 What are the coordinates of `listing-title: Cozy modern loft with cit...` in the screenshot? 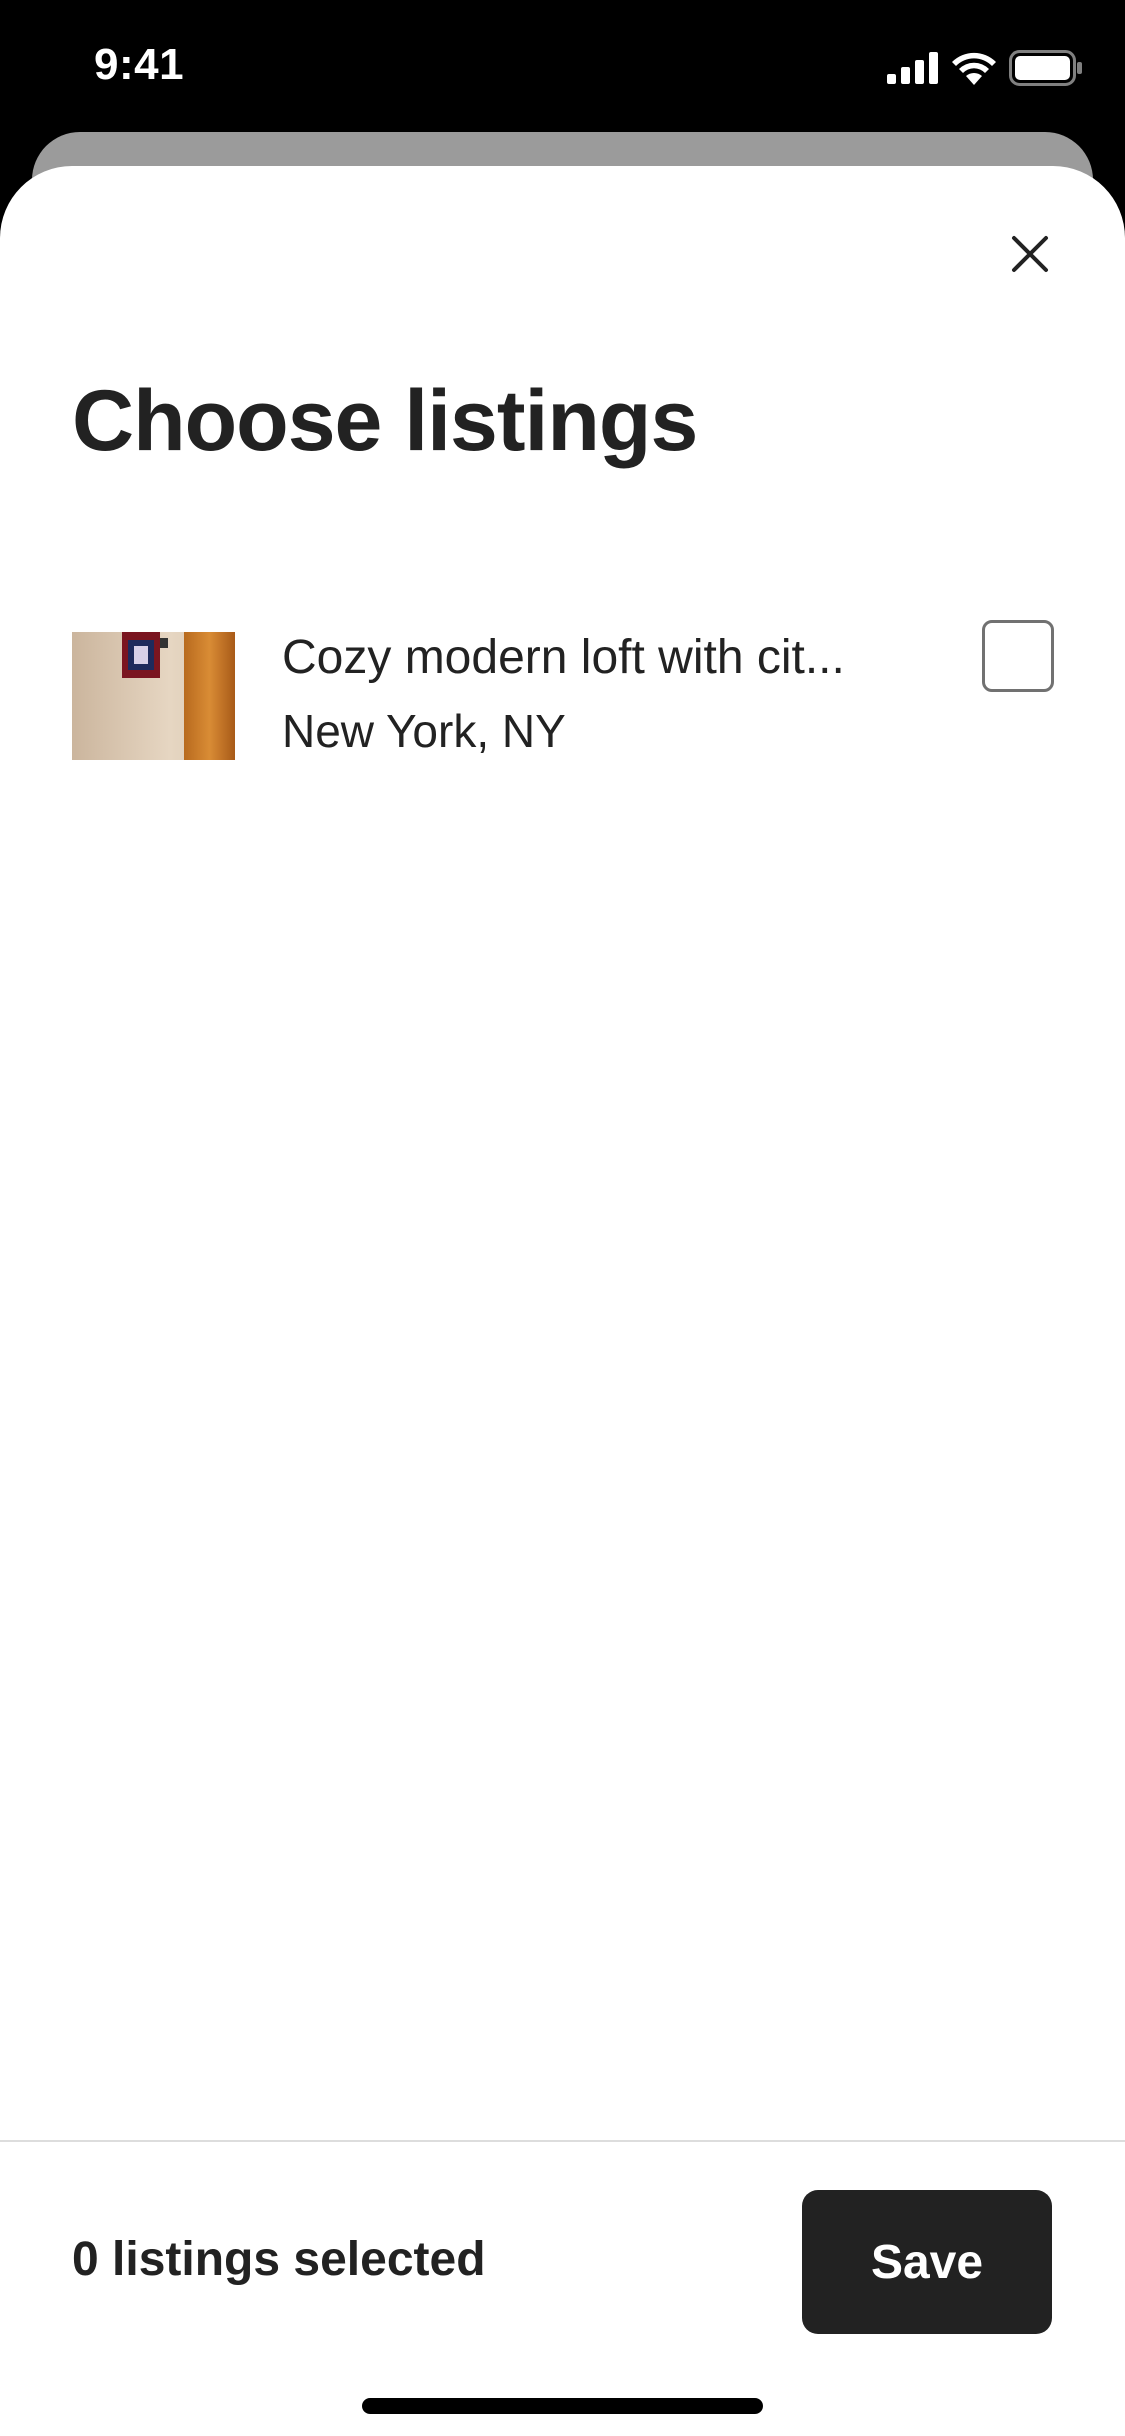 It's located at (563, 657).